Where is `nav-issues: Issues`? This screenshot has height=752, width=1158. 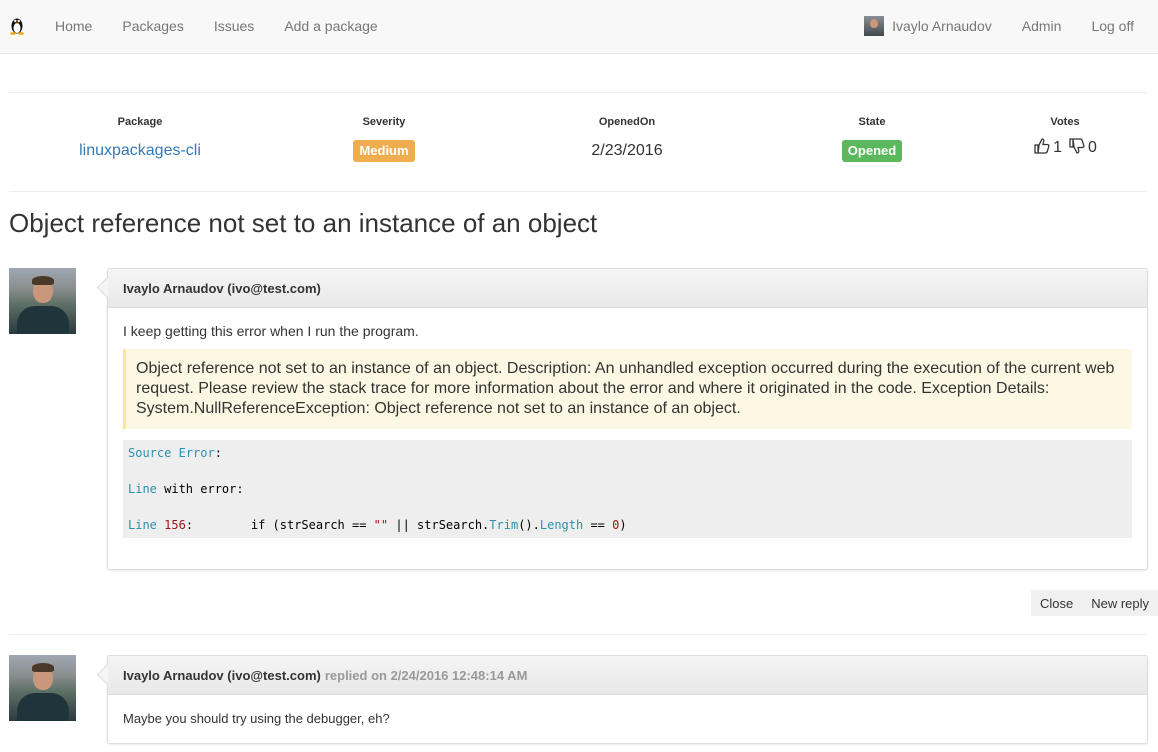
nav-issues: Issues is located at coordinates (234, 26).